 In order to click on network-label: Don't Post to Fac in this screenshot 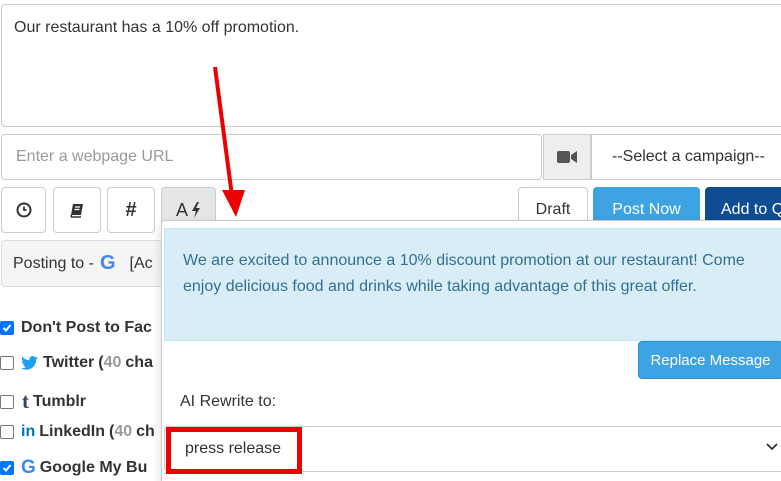, I will do `click(86, 327)`.